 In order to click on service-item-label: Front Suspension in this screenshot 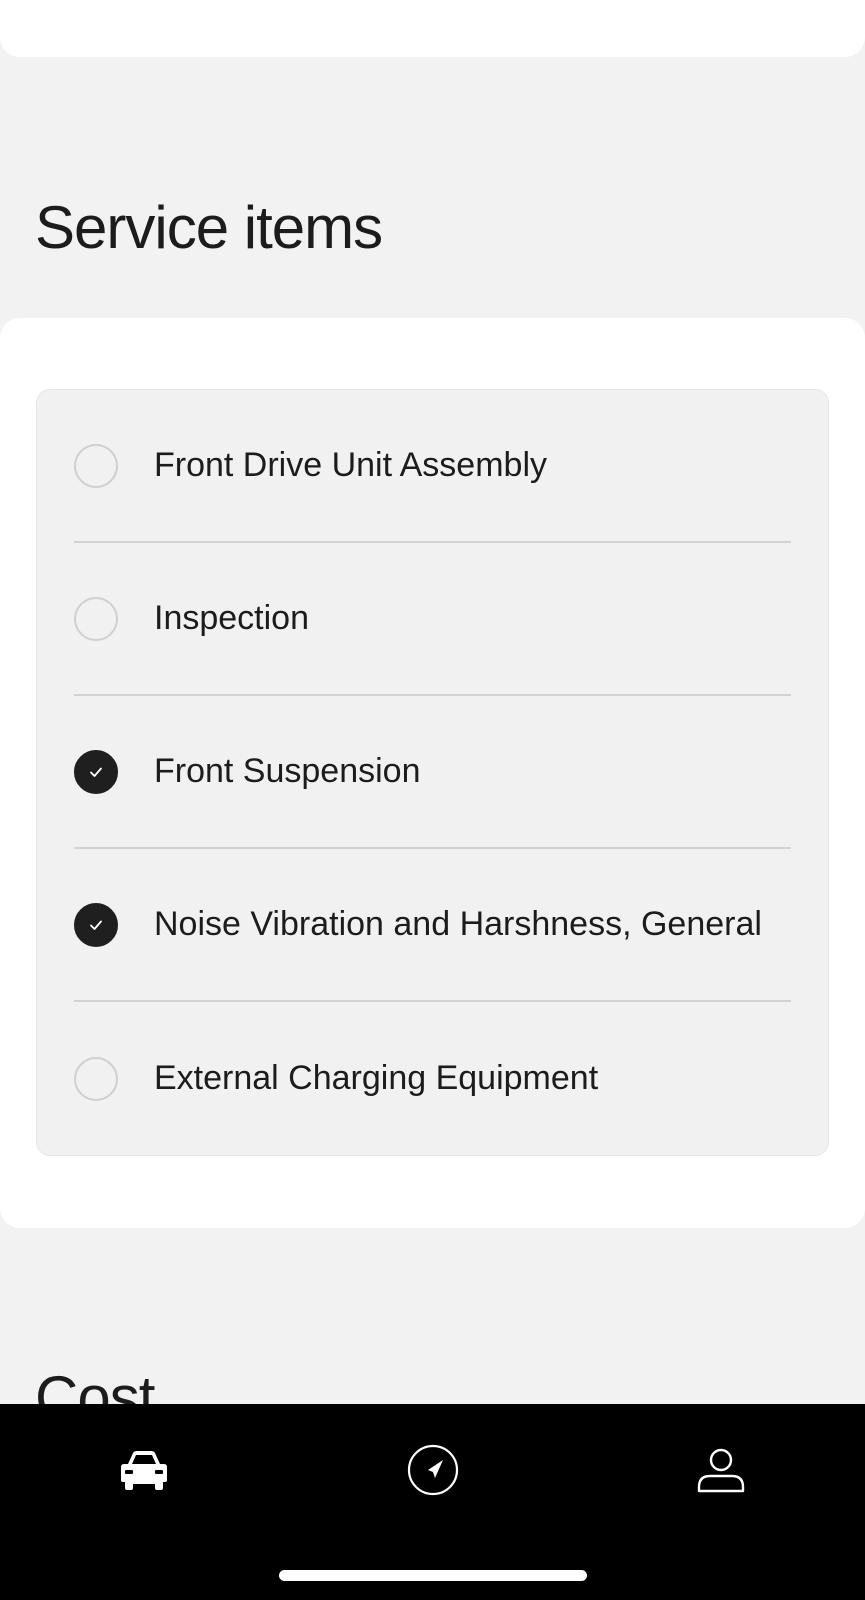, I will do `click(287, 771)`.